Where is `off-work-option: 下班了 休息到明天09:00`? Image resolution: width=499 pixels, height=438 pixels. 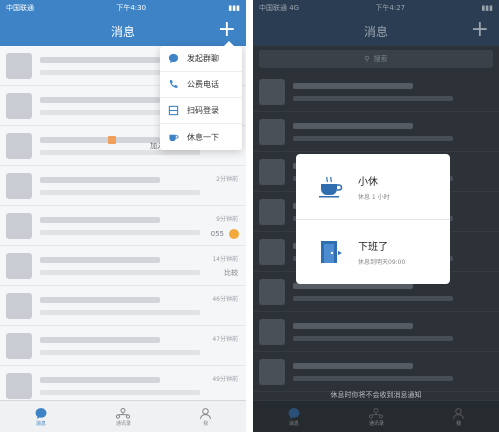
off-work-option: 下班了 休息到明天09:00 is located at coordinates (373, 251).